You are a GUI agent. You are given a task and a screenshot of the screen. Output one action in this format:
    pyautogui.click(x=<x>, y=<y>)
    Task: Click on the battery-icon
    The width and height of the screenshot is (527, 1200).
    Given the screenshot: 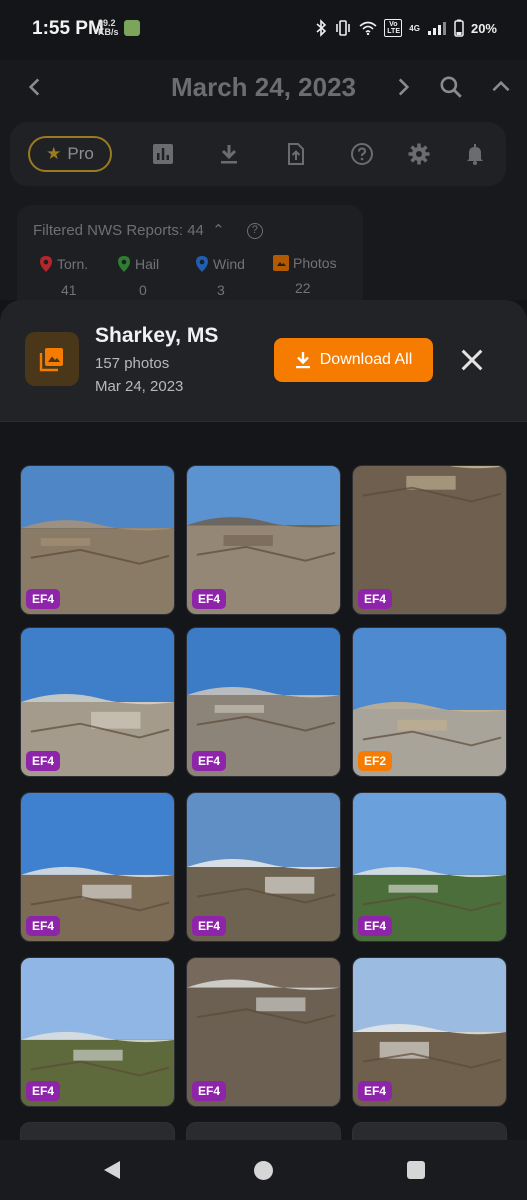 What is the action you would take?
    pyautogui.click(x=459, y=28)
    